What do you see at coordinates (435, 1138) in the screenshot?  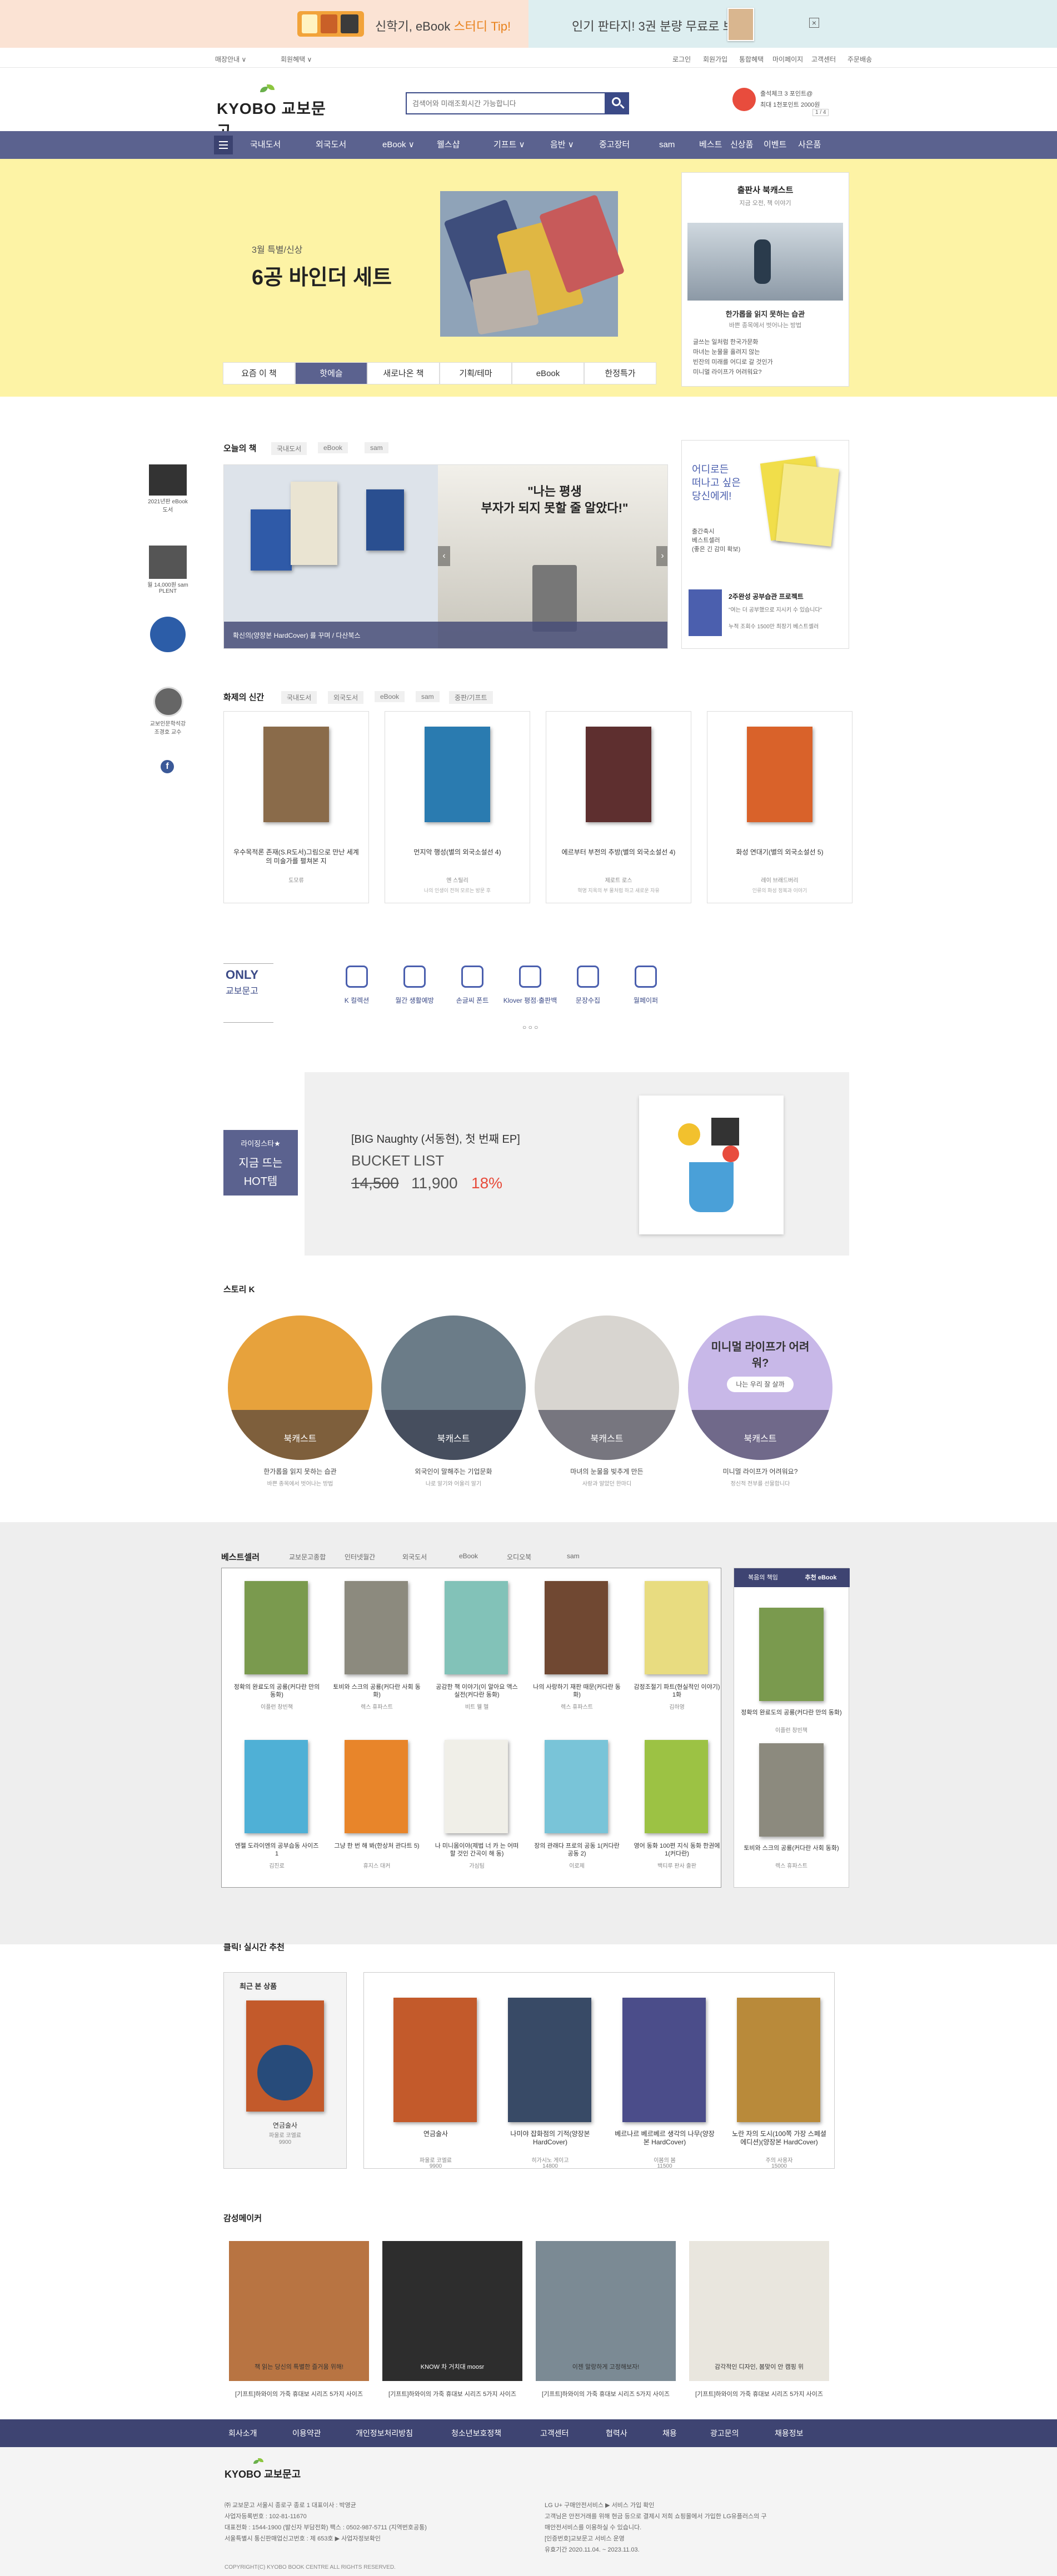 I see `hotitem-title: [BIG Naughty (서동현), 첫 번째 EP]` at bounding box center [435, 1138].